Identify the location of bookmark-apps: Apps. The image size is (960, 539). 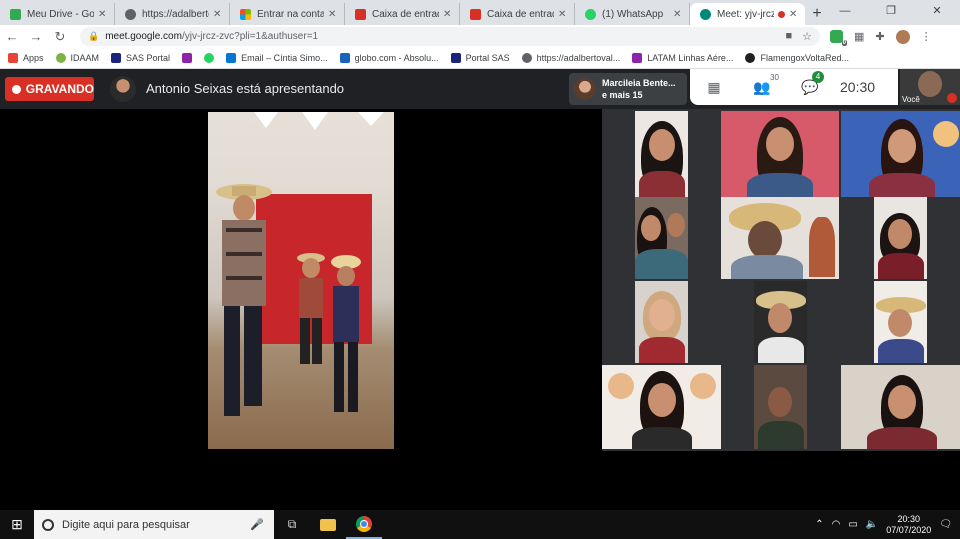
(26, 58).